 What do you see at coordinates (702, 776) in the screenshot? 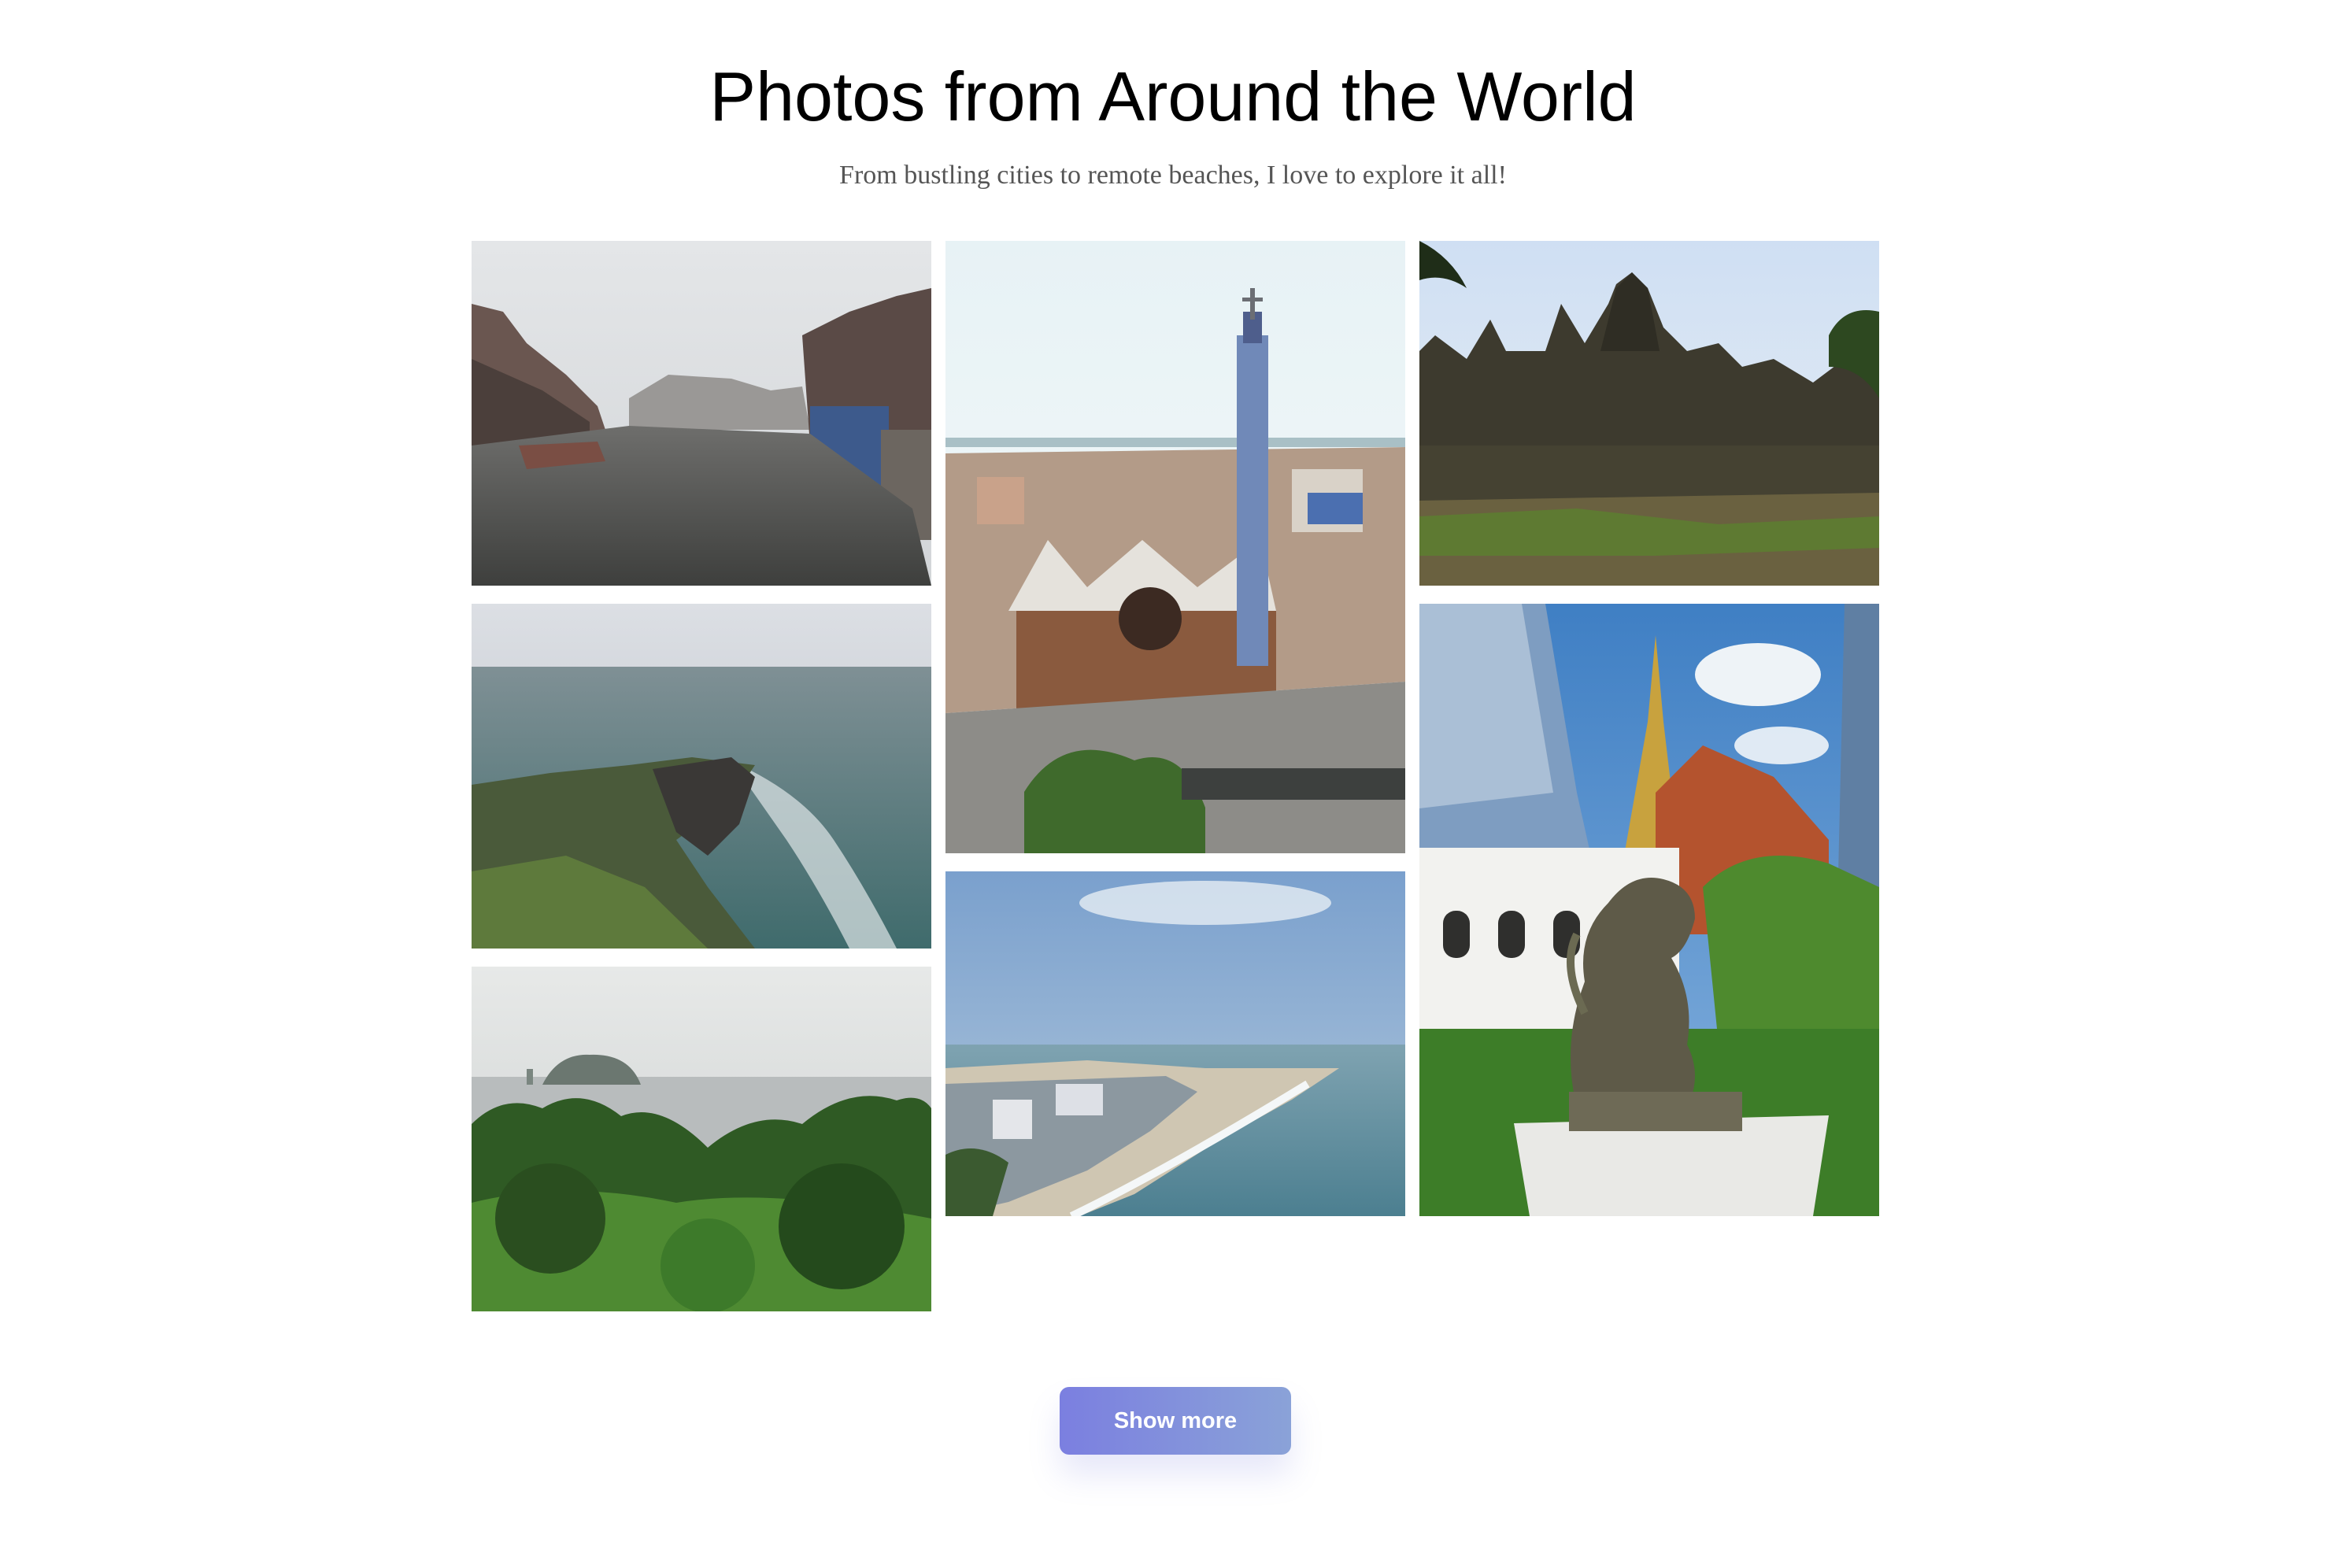
I see `rocky-coast-photo` at bounding box center [702, 776].